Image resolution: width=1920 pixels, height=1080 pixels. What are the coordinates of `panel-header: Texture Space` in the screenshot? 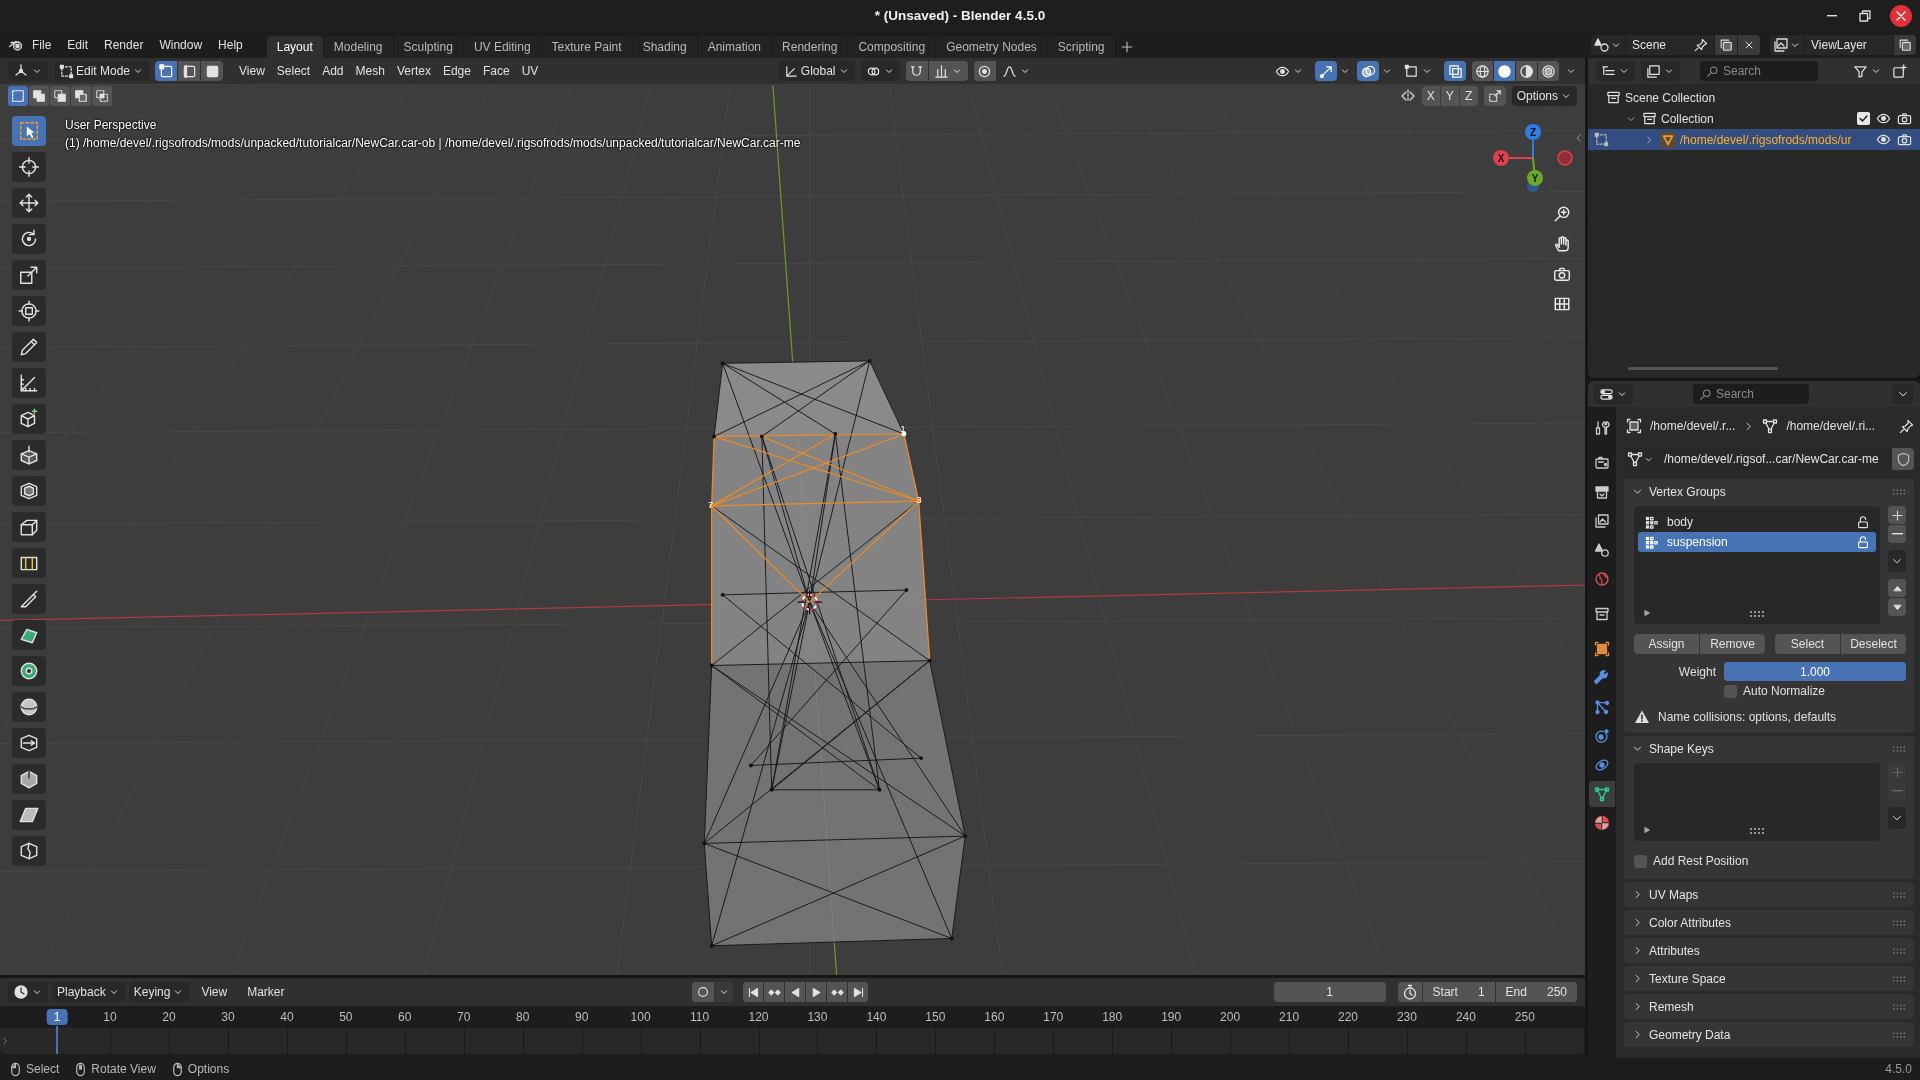 It's located at (1769, 978).